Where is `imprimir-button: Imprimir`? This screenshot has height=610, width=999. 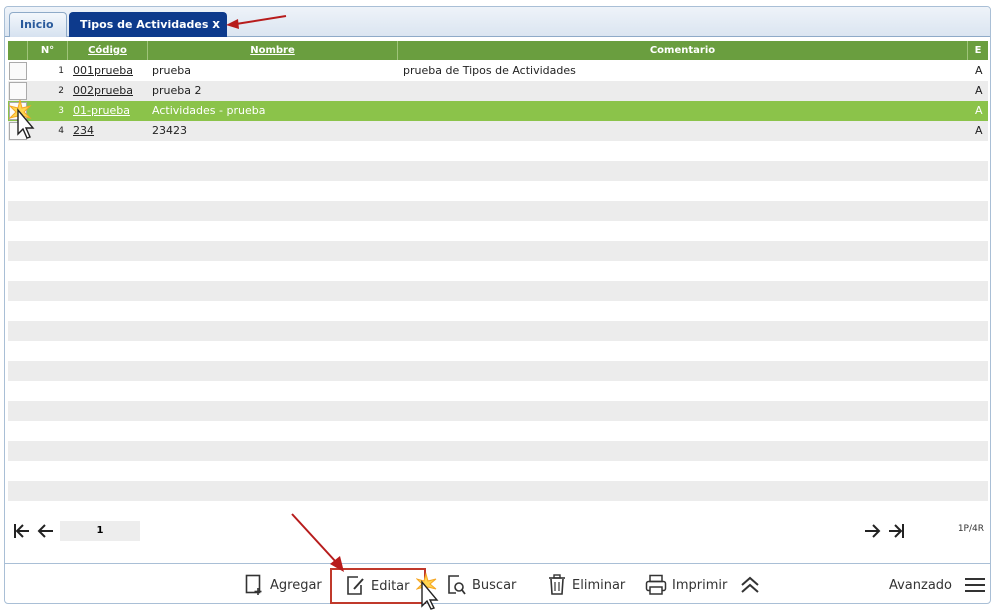
imprimir-button: Imprimir is located at coordinates (686, 585).